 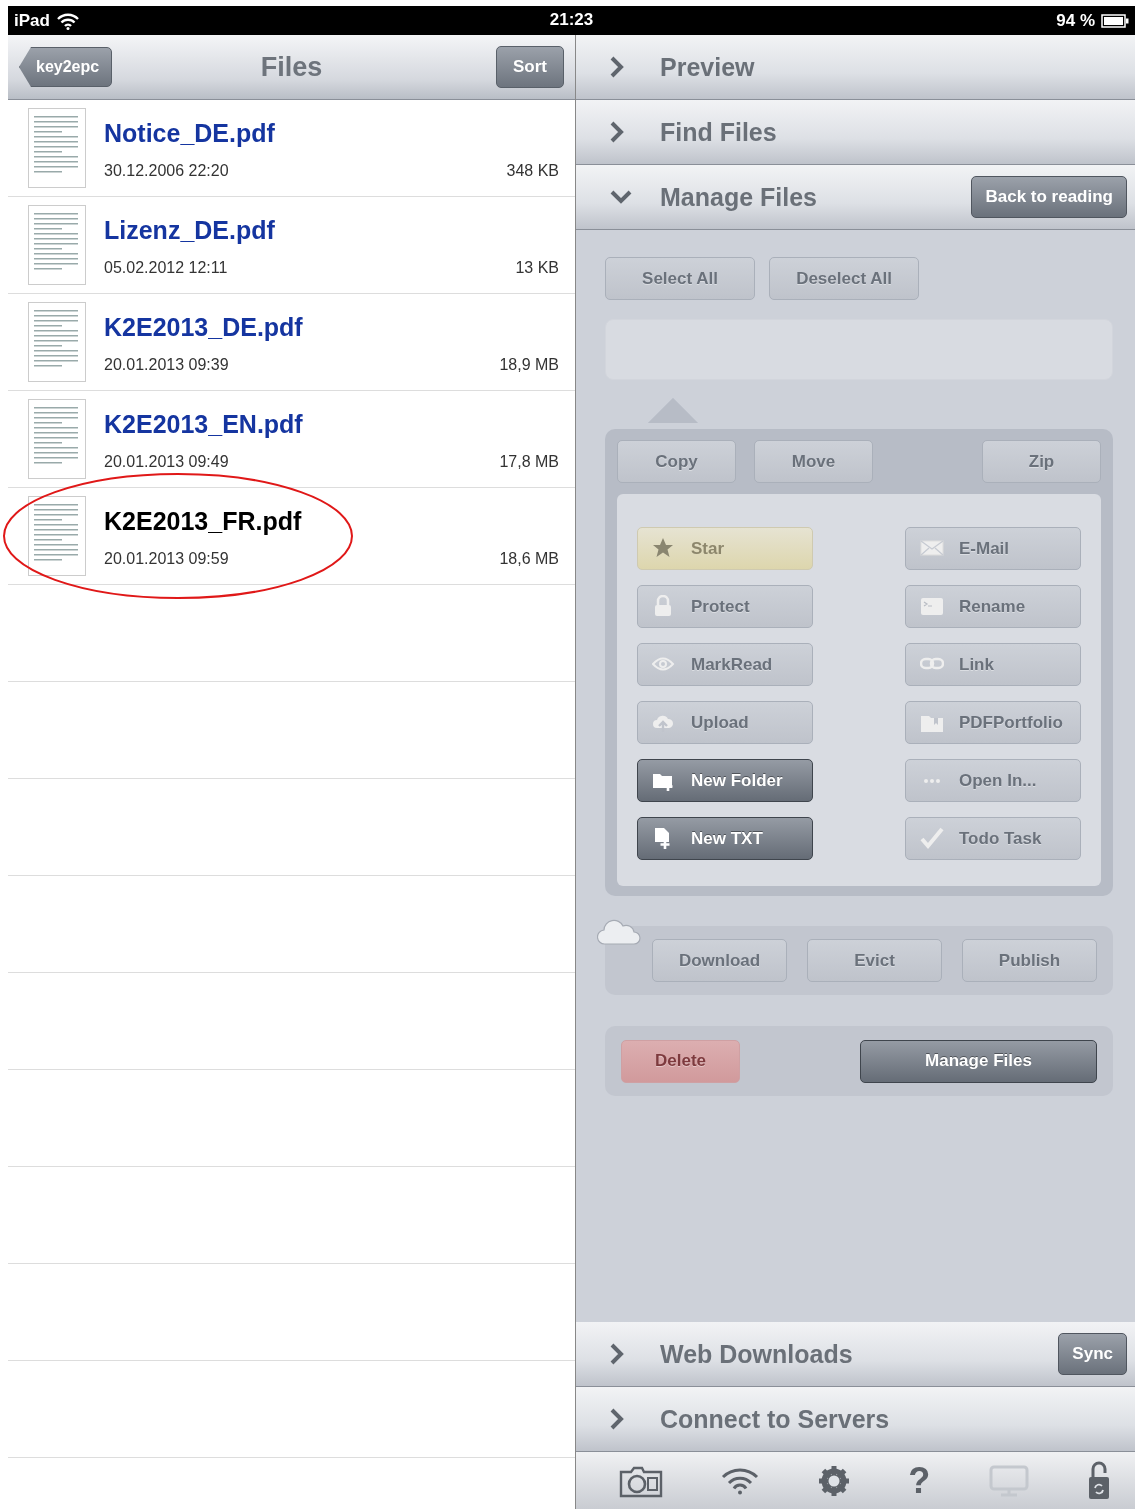 What do you see at coordinates (707, 67) in the screenshot?
I see `section-title: Preview` at bounding box center [707, 67].